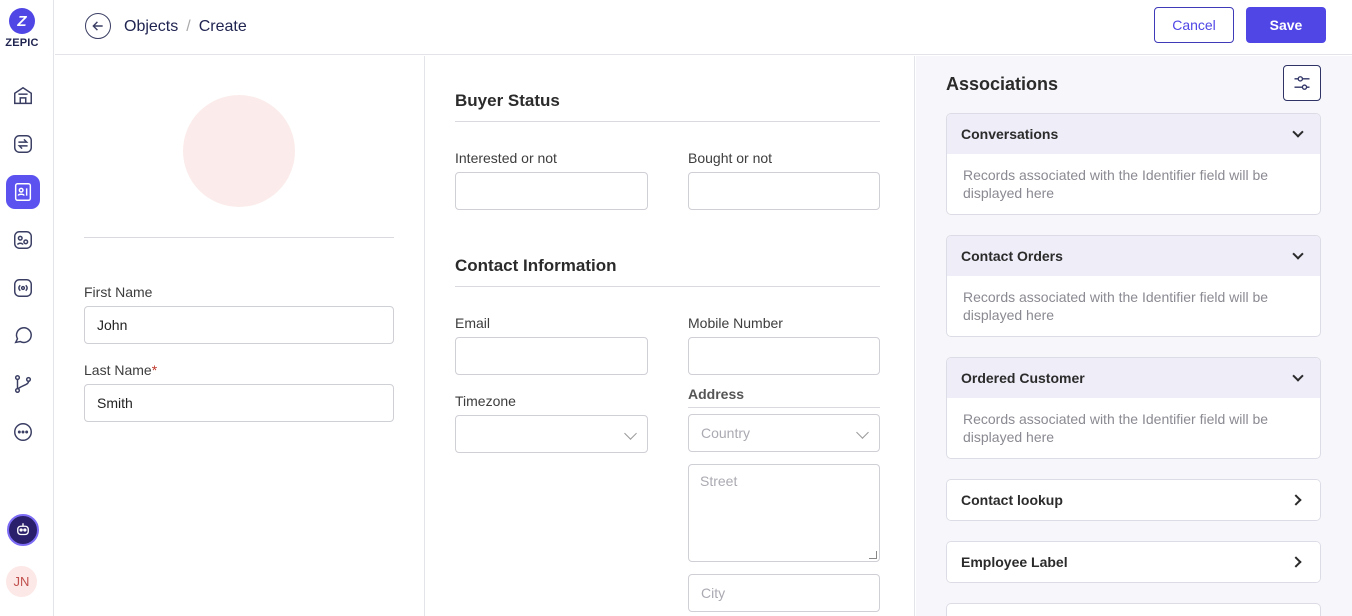 The image size is (1352, 616). I want to click on association-card-title: Contact lookup, so click(1012, 500).